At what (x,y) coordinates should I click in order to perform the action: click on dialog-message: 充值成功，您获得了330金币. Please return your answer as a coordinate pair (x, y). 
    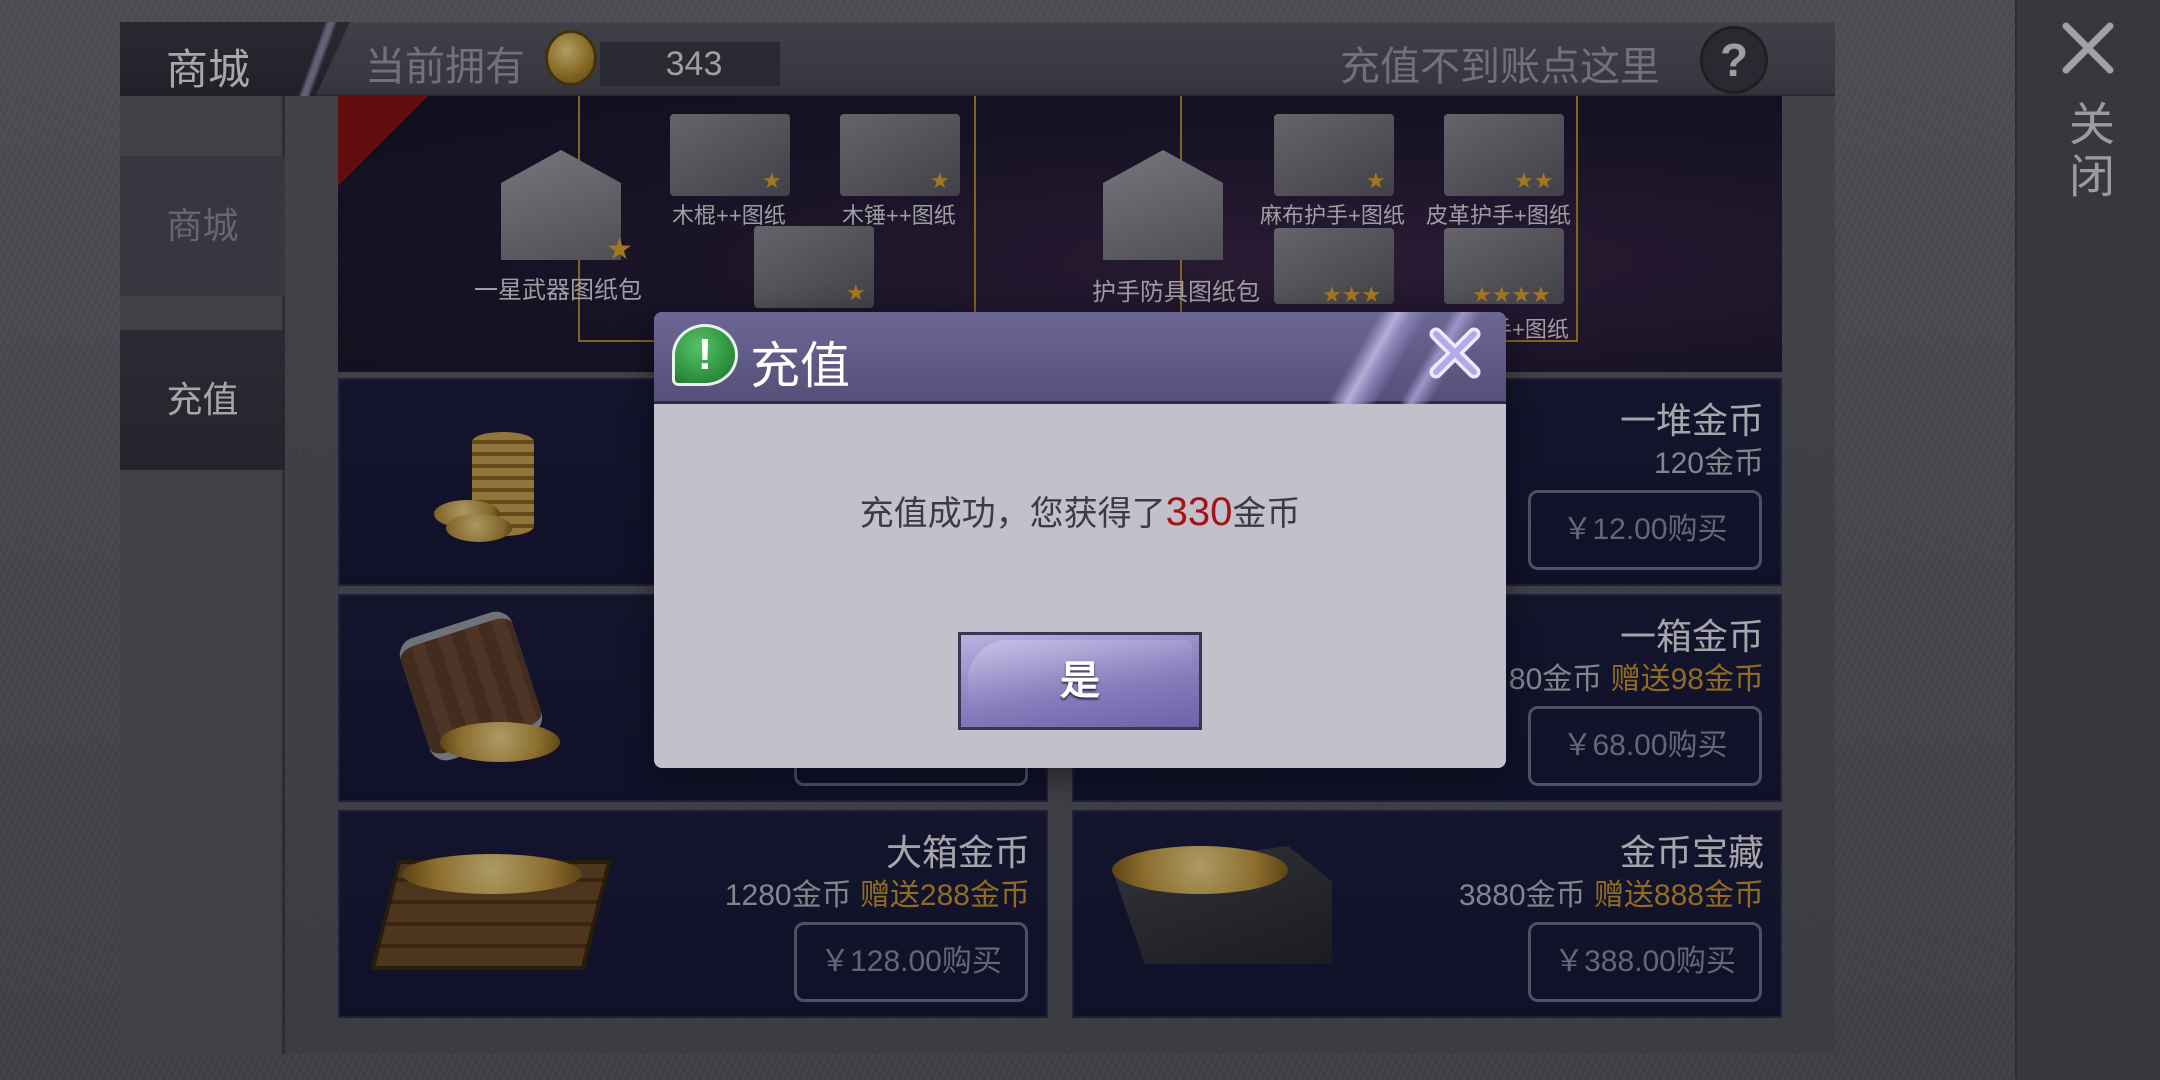
    Looking at the image, I should click on (1080, 510).